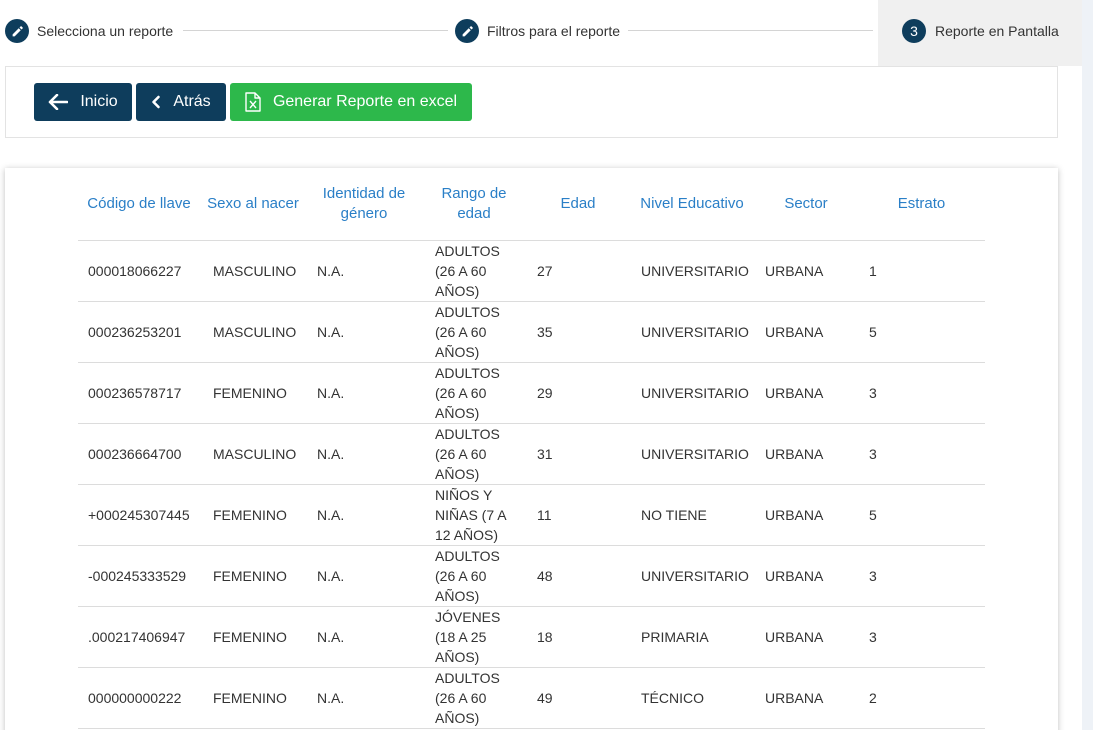 Image resolution: width=1093 pixels, height=730 pixels. What do you see at coordinates (192, 101) in the screenshot?
I see `atras-label: Atrás` at bounding box center [192, 101].